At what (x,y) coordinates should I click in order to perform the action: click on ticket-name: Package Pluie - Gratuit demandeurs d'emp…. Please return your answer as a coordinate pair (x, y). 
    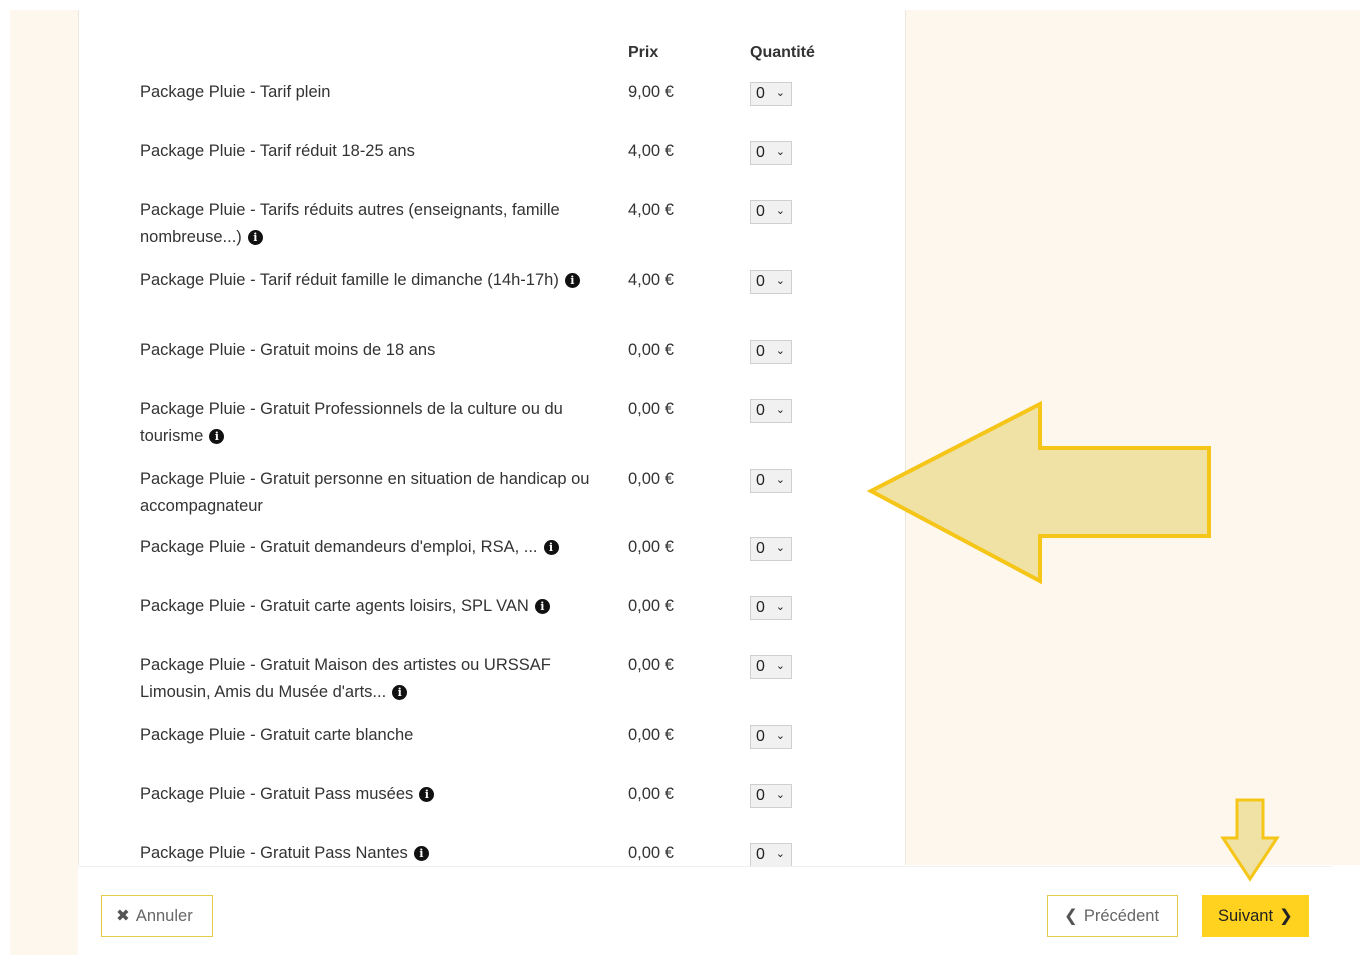
    Looking at the image, I should click on (372, 547).